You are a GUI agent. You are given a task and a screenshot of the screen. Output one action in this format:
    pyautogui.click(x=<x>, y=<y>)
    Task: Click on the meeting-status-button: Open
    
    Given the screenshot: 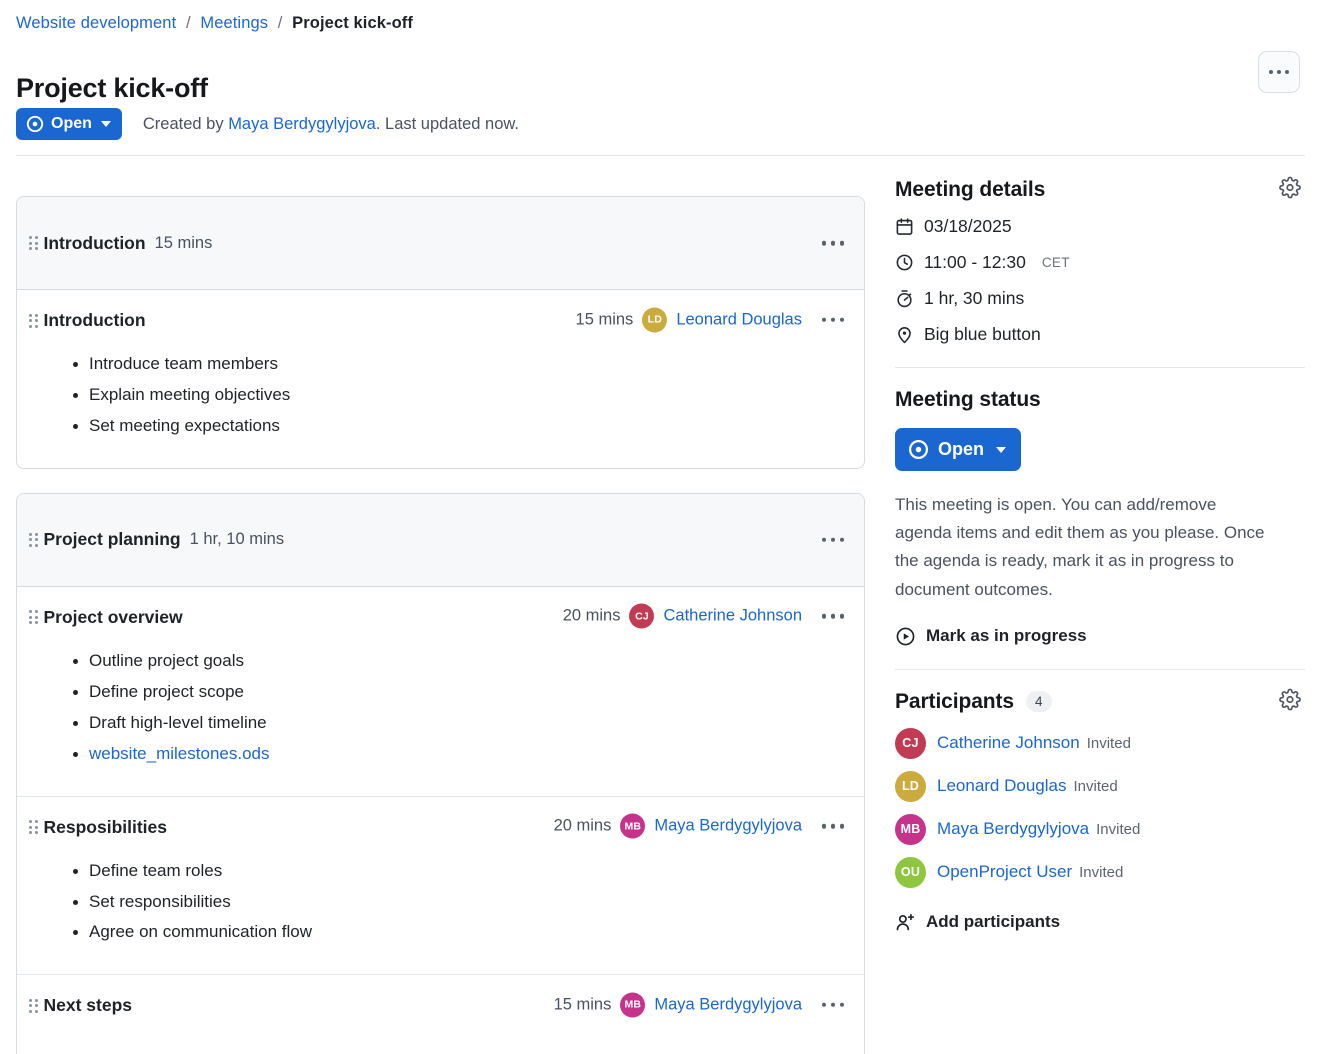 What is the action you would take?
    pyautogui.click(x=69, y=124)
    